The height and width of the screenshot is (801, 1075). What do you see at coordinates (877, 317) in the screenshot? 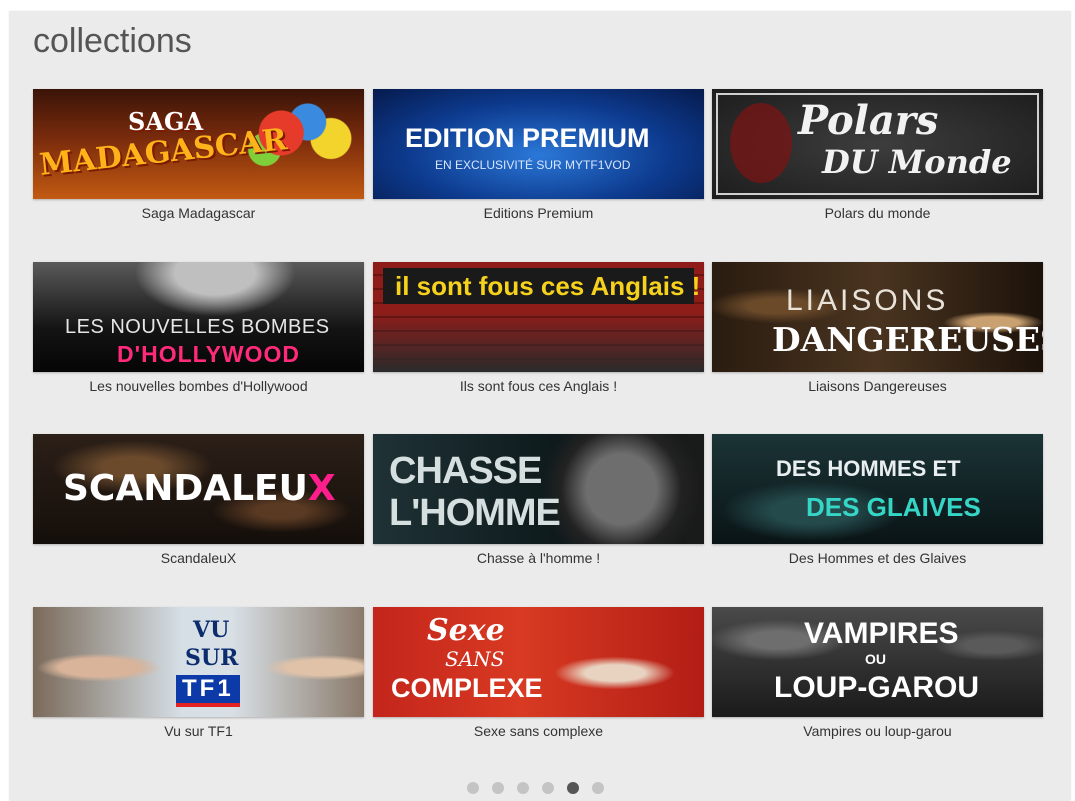
I see `collection-banner: LIAISONS DANGEREUSES` at bounding box center [877, 317].